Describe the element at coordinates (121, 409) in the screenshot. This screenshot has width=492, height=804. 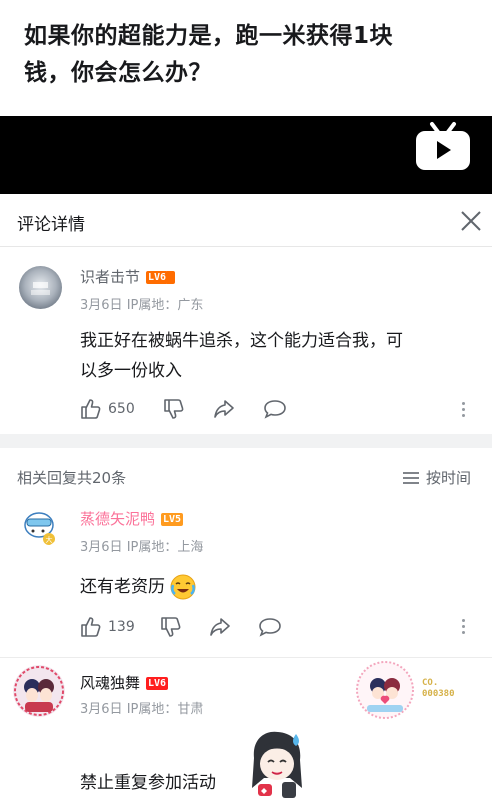
I see `like-count: 650` at that location.